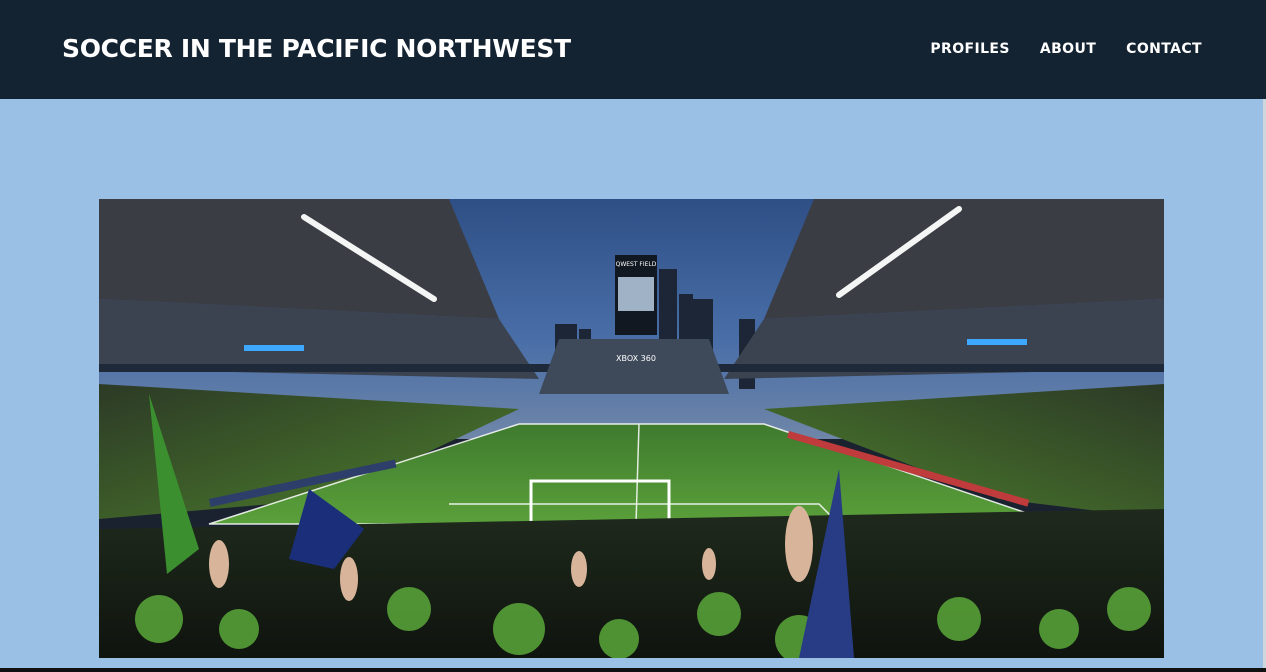 Image resolution: width=1266 pixels, height=672 pixels. Describe the element at coordinates (299, 259) in the screenshot. I see `roof-left` at that location.